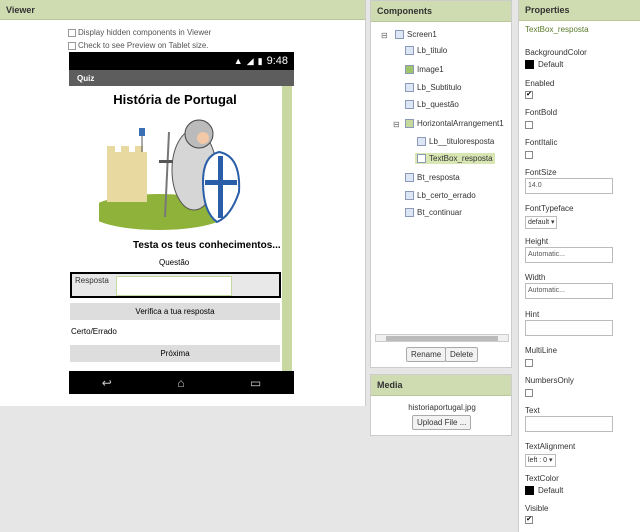 The width and height of the screenshot is (640, 532). Describe the element at coordinates (432, 104) in the screenshot. I see `tree-item-lb-questao: Lb_questão` at that location.